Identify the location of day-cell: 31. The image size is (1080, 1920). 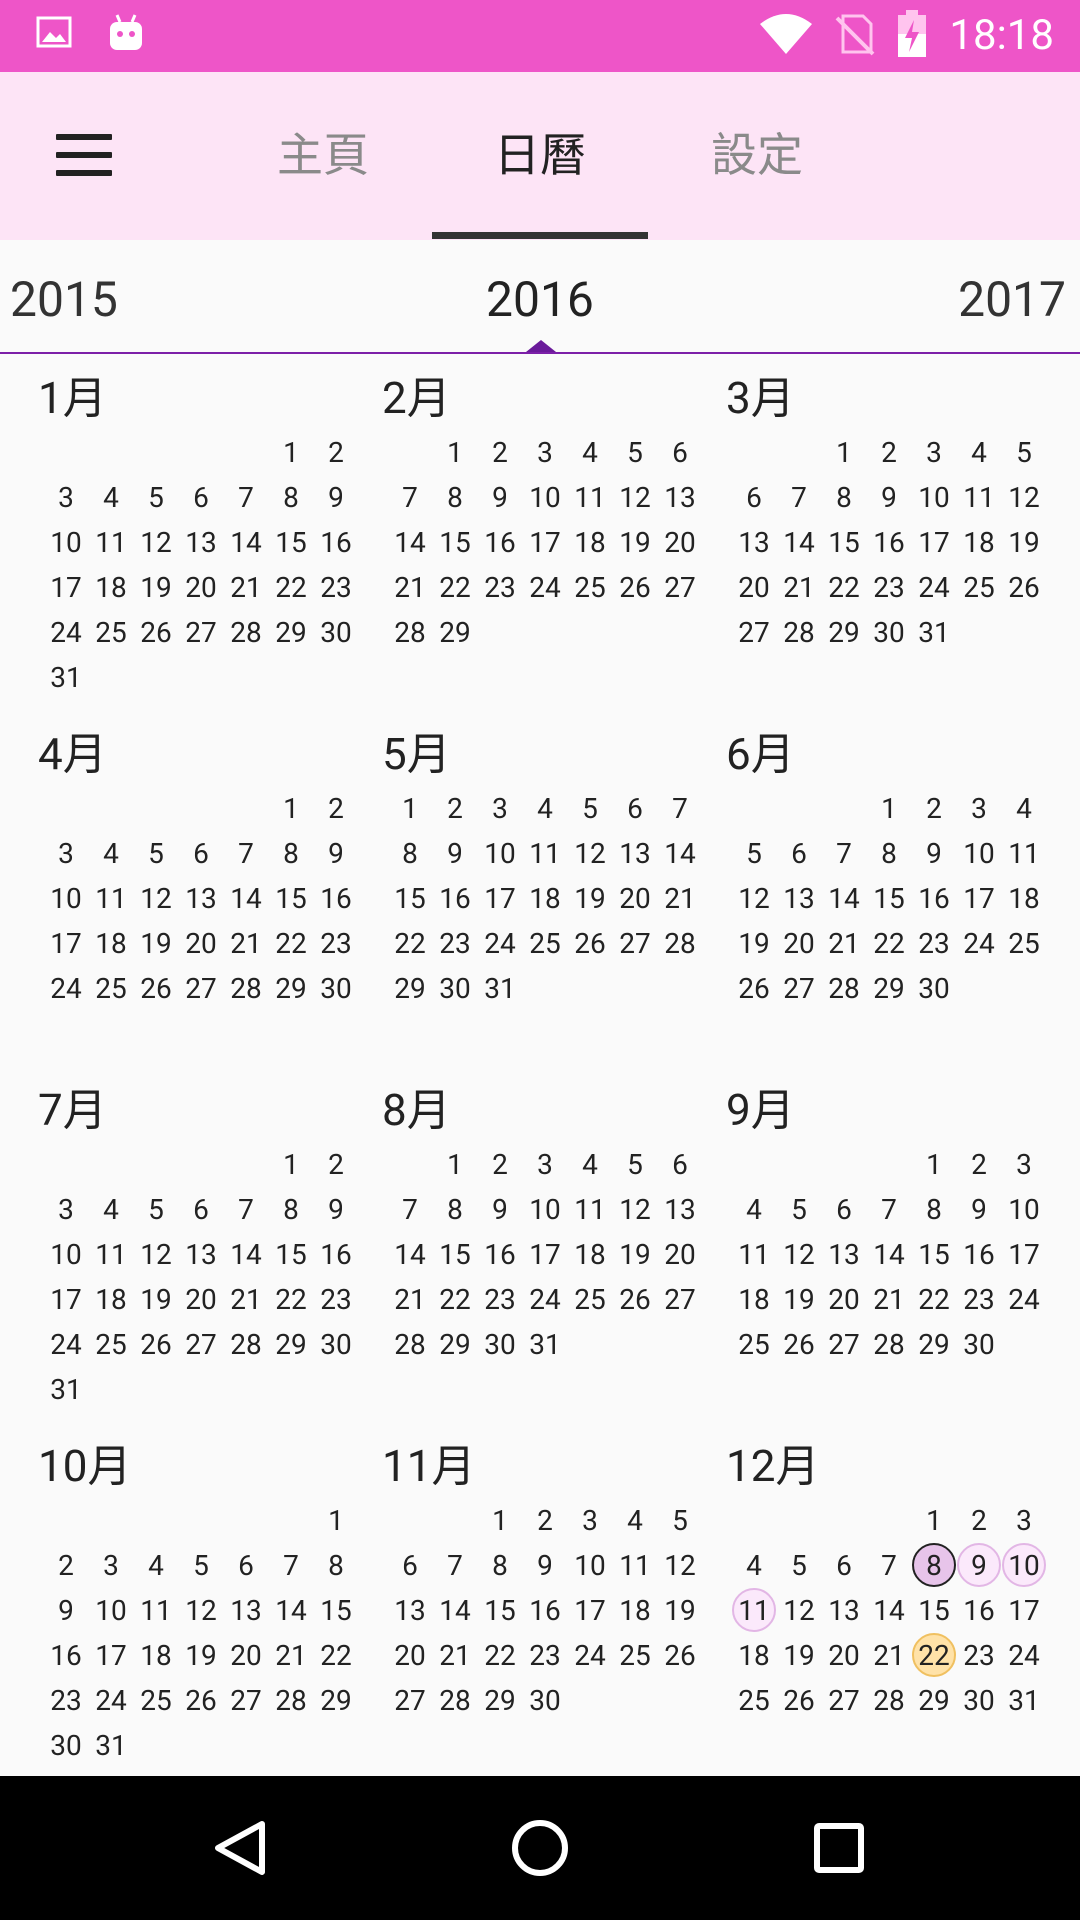
(545, 1344).